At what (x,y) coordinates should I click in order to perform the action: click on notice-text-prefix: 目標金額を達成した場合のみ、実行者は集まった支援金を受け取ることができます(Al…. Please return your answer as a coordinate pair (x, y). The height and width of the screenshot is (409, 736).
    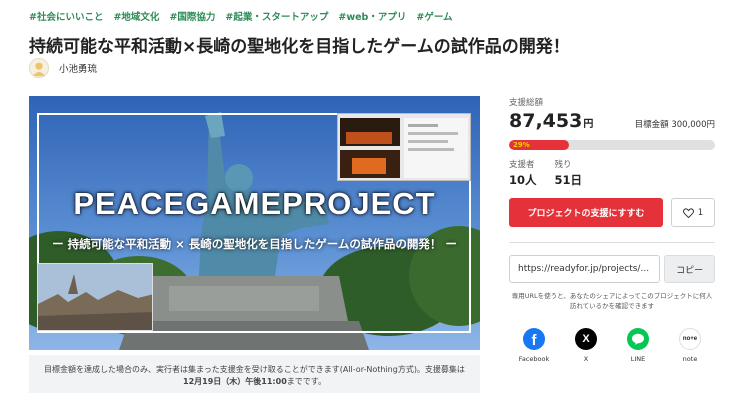
    Looking at the image, I should click on (254, 369).